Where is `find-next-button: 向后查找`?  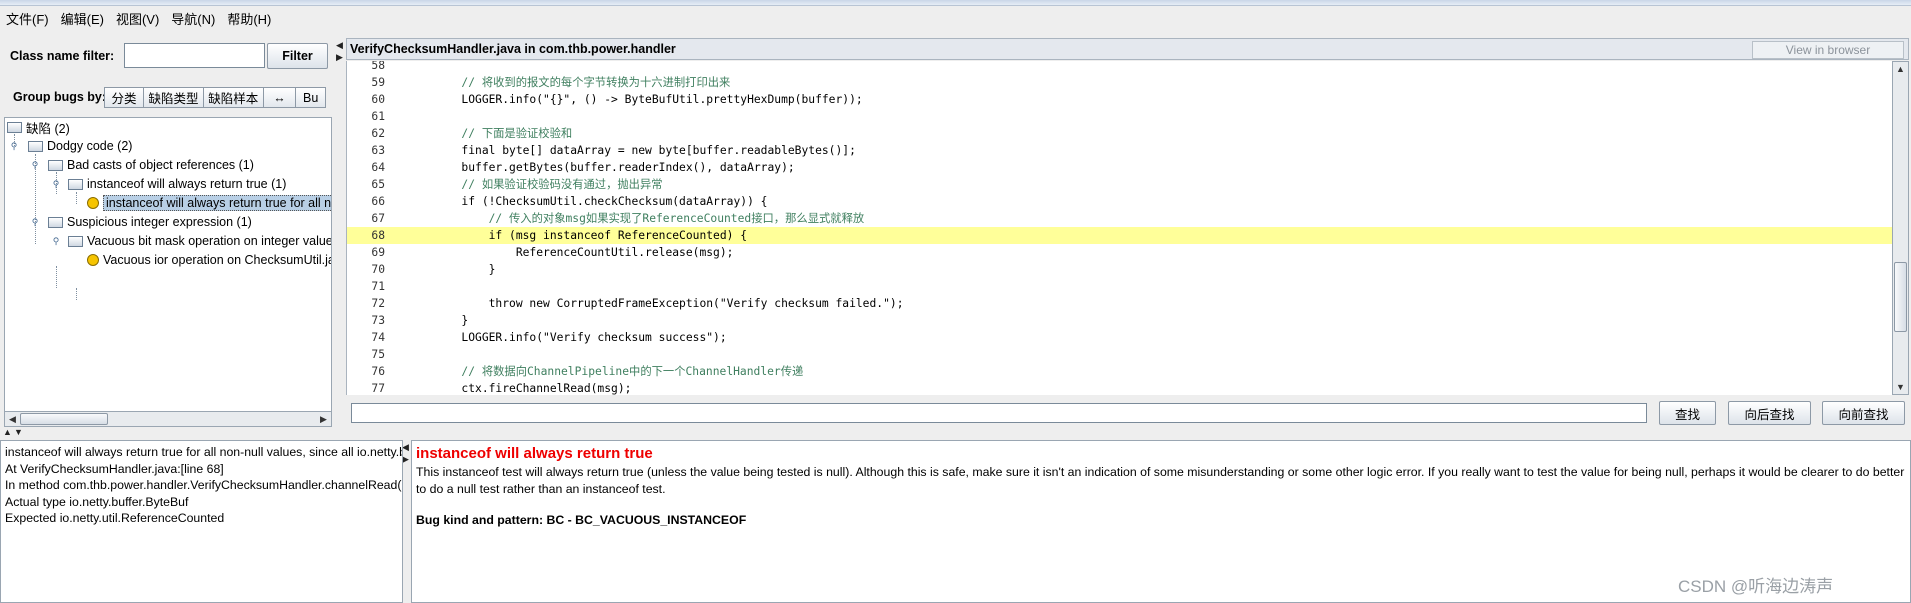 find-next-button: 向后查找 is located at coordinates (1769, 413).